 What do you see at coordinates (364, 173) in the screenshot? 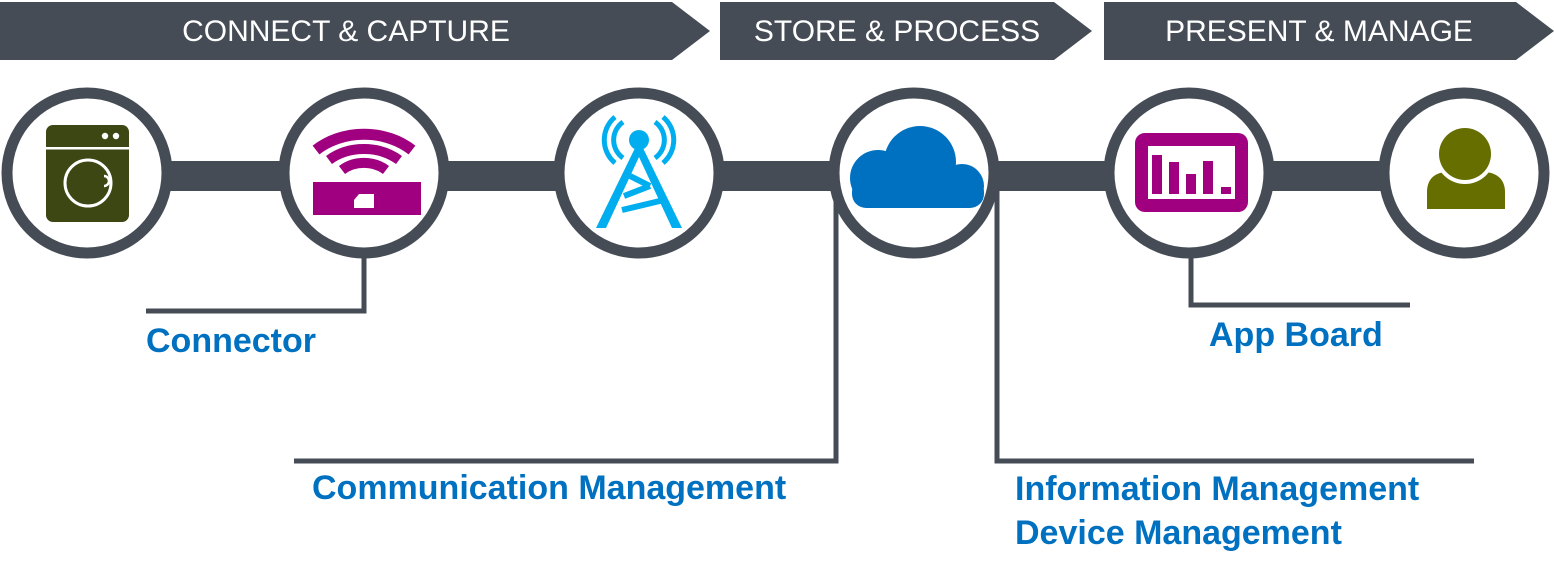
I see `node-circle-connector` at bounding box center [364, 173].